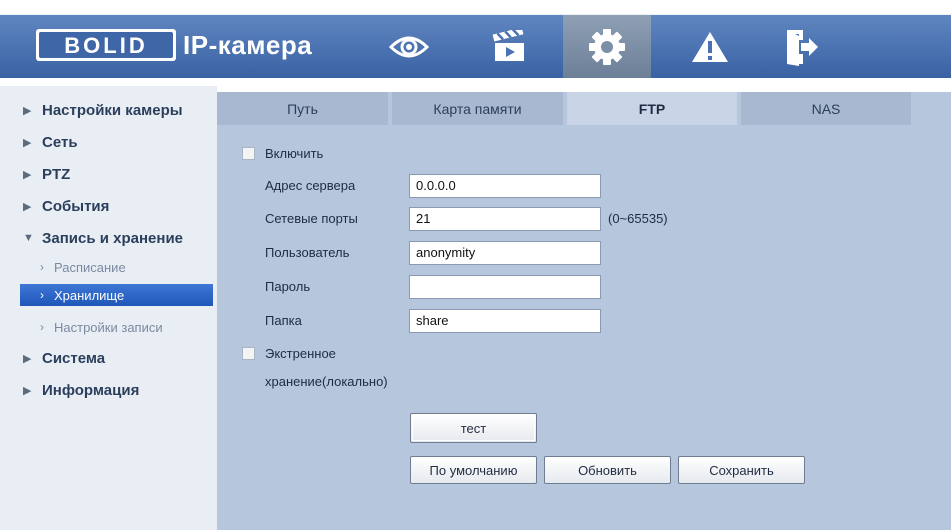  Describe the element at coordinates (108, 358) in the screenshot. I see `sidebar-item-system: ▶ Система` at that location.